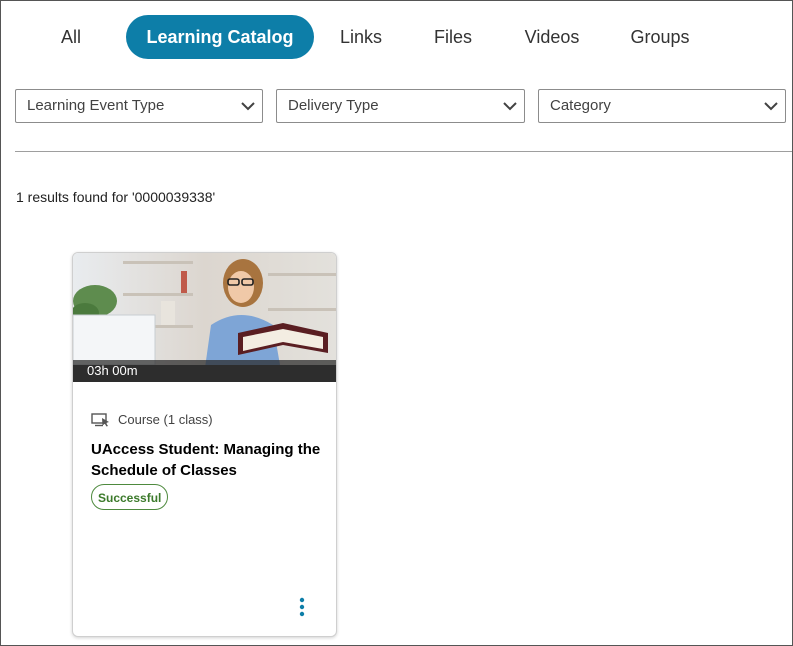 The width and height of the screenshot is (793, 646). Describe the element at coordinates (130, 497) in the screenshot. I see `status-badge: Successful` at that location.